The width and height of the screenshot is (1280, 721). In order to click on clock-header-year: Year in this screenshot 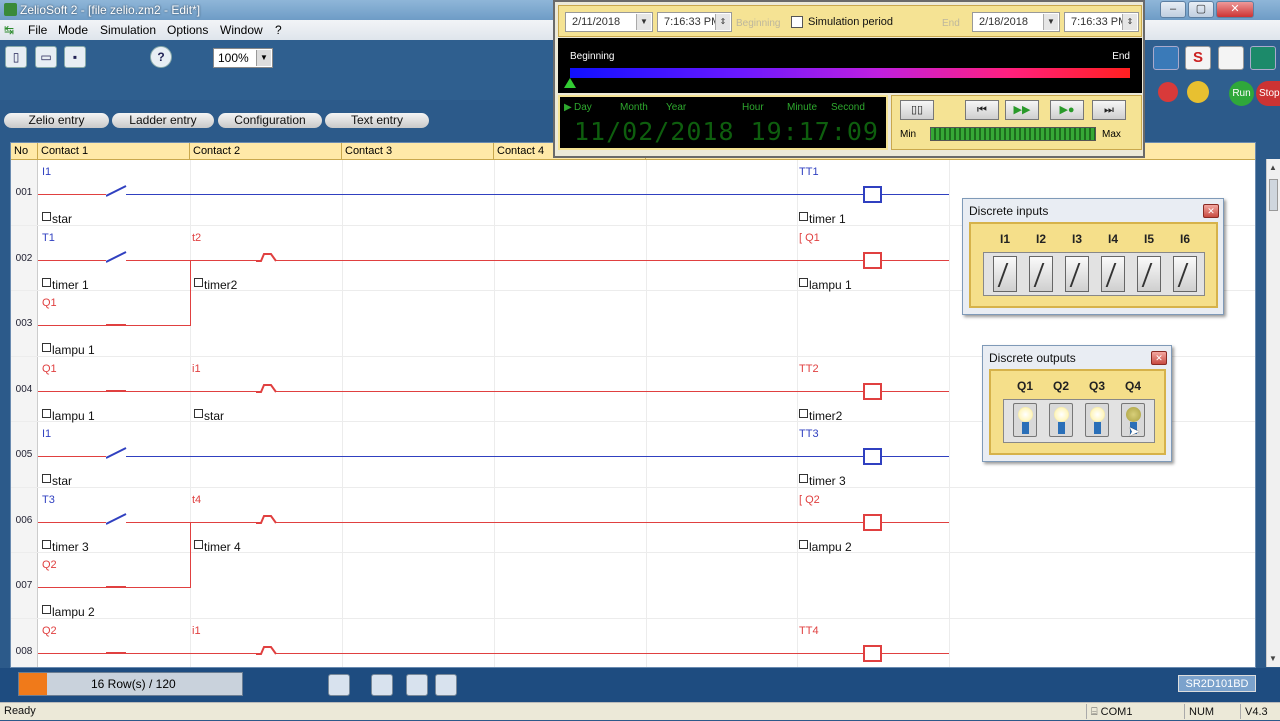, I will do `click(676, 107)`.